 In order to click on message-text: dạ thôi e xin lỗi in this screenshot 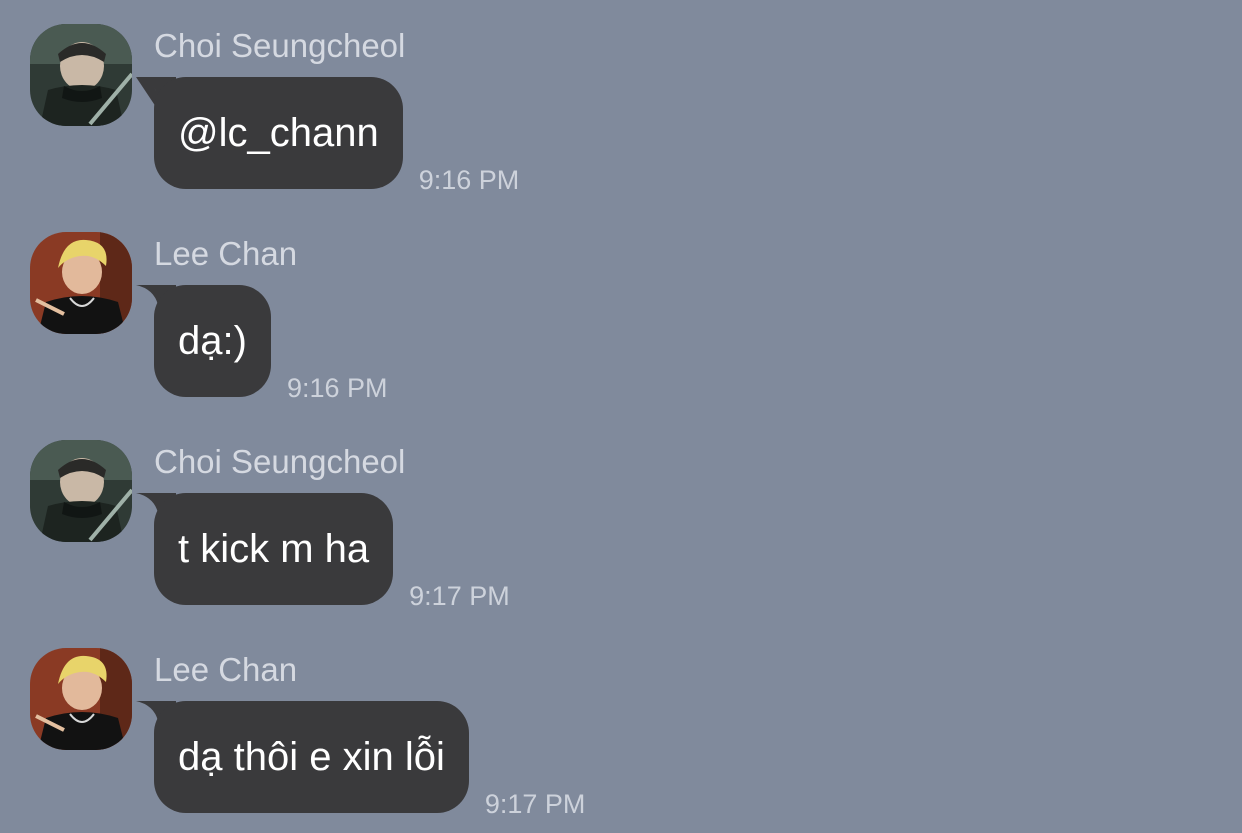, I will do `click(311, 757)`.